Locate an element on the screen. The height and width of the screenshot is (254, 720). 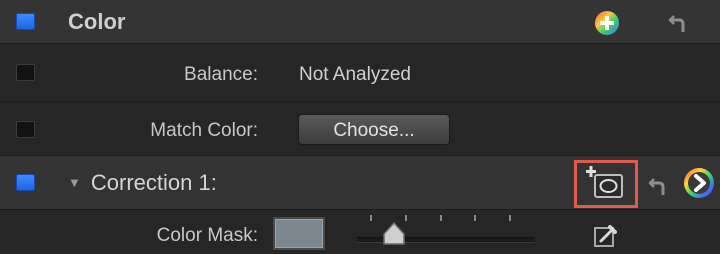
reset-arrow-icon is located at coordinates (678, 23).